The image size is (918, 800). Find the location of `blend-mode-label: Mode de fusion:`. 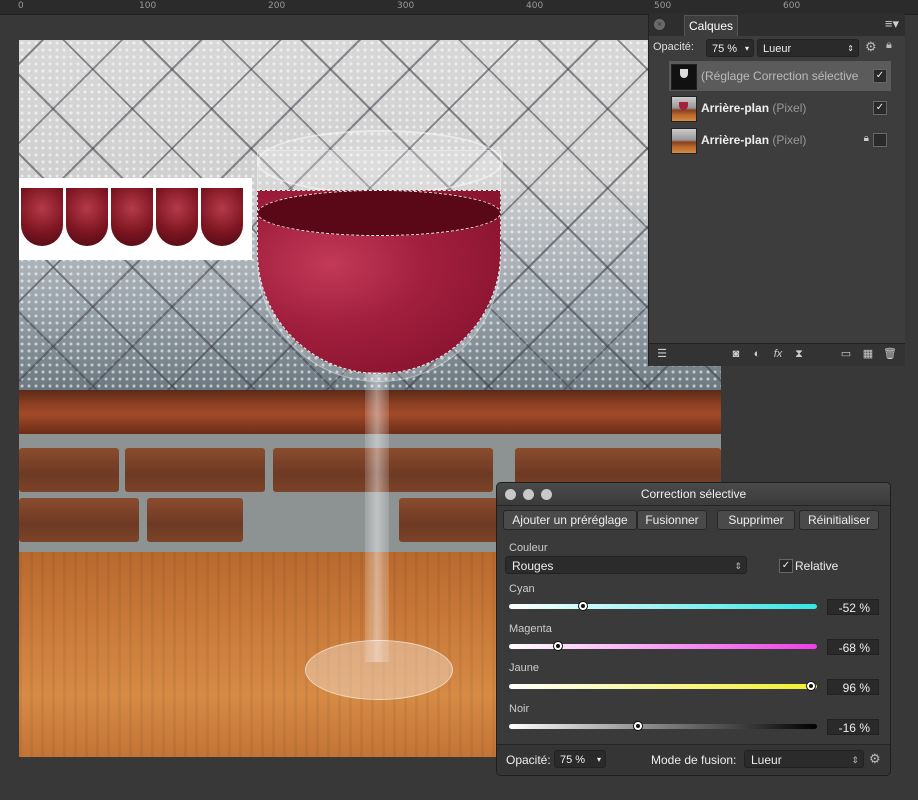

blend-mode-label: Mode de fusion: is located at coordinates (694, 760).